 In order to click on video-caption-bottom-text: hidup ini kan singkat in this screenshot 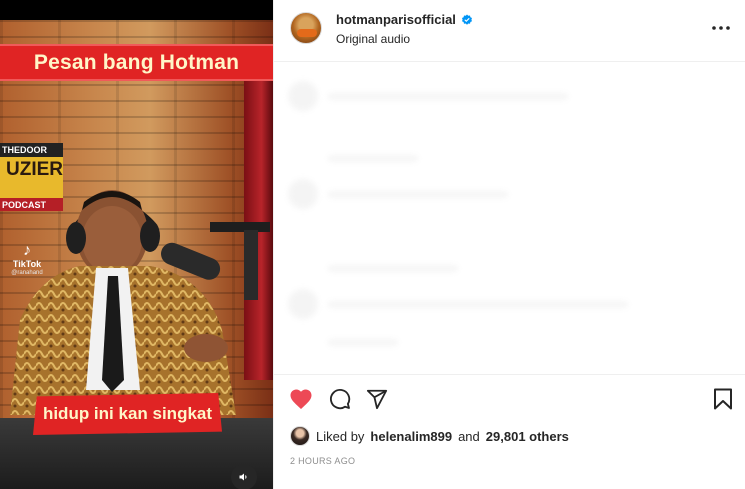, I will do `click(127, 413)`.